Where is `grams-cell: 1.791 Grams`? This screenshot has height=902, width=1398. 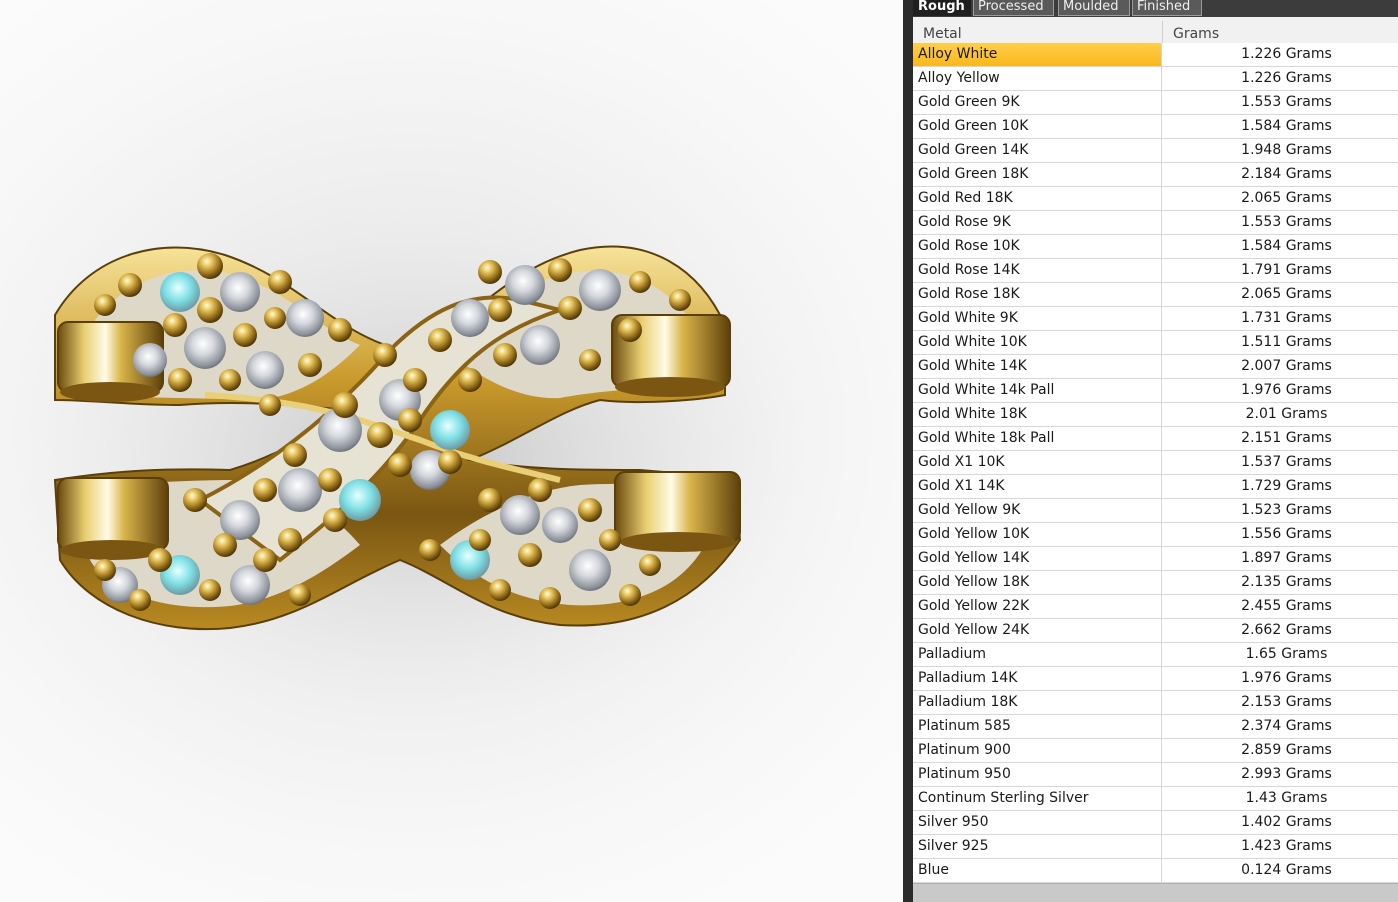
grams-cell: 1.791 Grams is located at coordinates (1280, 270).